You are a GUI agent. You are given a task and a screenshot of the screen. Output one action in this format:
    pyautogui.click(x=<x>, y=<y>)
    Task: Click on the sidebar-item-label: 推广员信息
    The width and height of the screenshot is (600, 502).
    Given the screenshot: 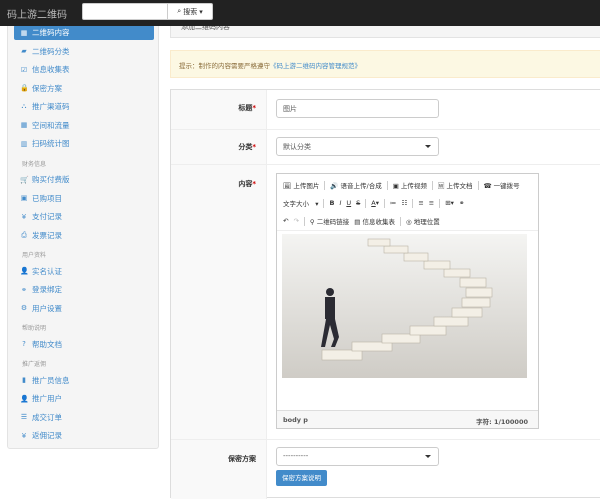 What is the action you would take?
    pyautogui.click(x=51, y=380)
    